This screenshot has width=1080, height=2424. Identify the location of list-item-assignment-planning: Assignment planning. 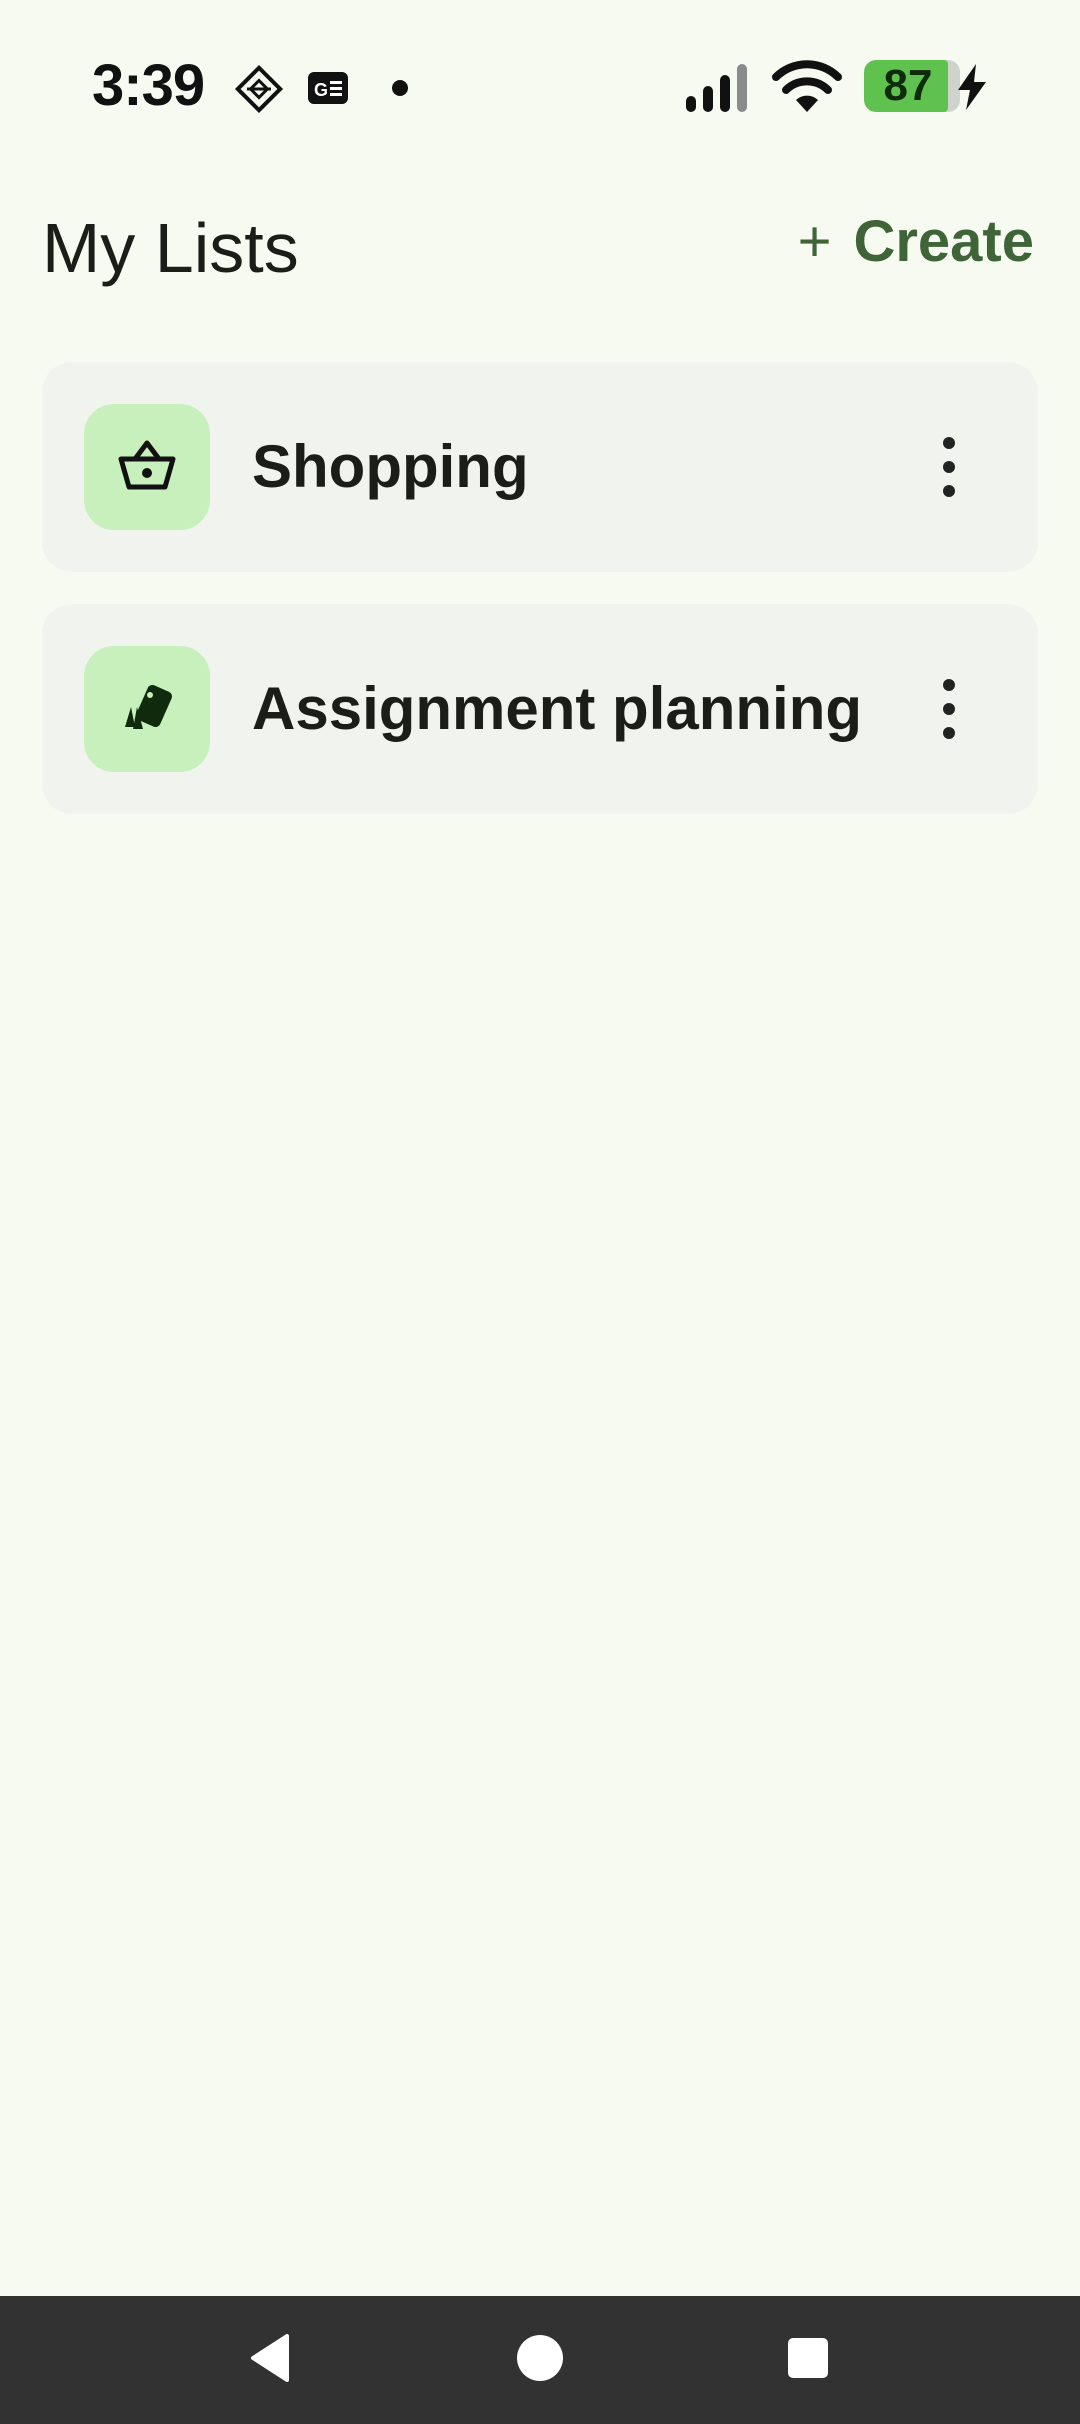
(540, 709).